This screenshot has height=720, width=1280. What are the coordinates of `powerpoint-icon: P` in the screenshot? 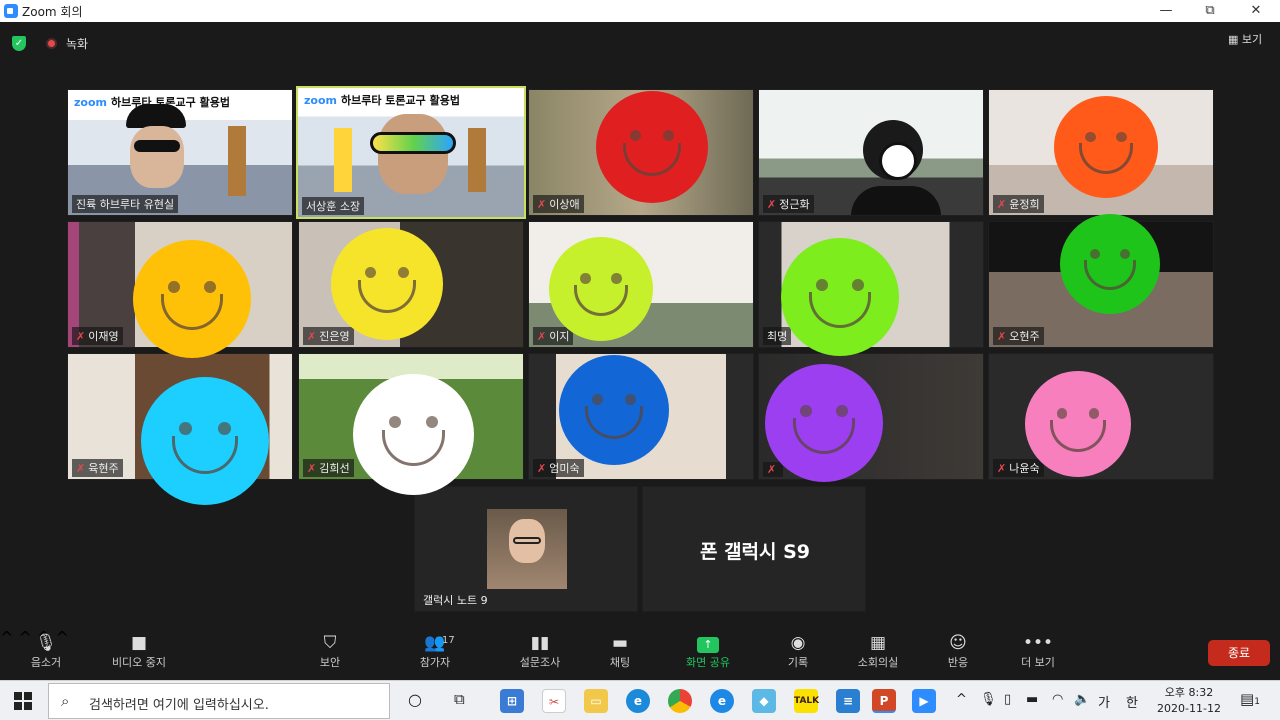 It's located at (884, 701).